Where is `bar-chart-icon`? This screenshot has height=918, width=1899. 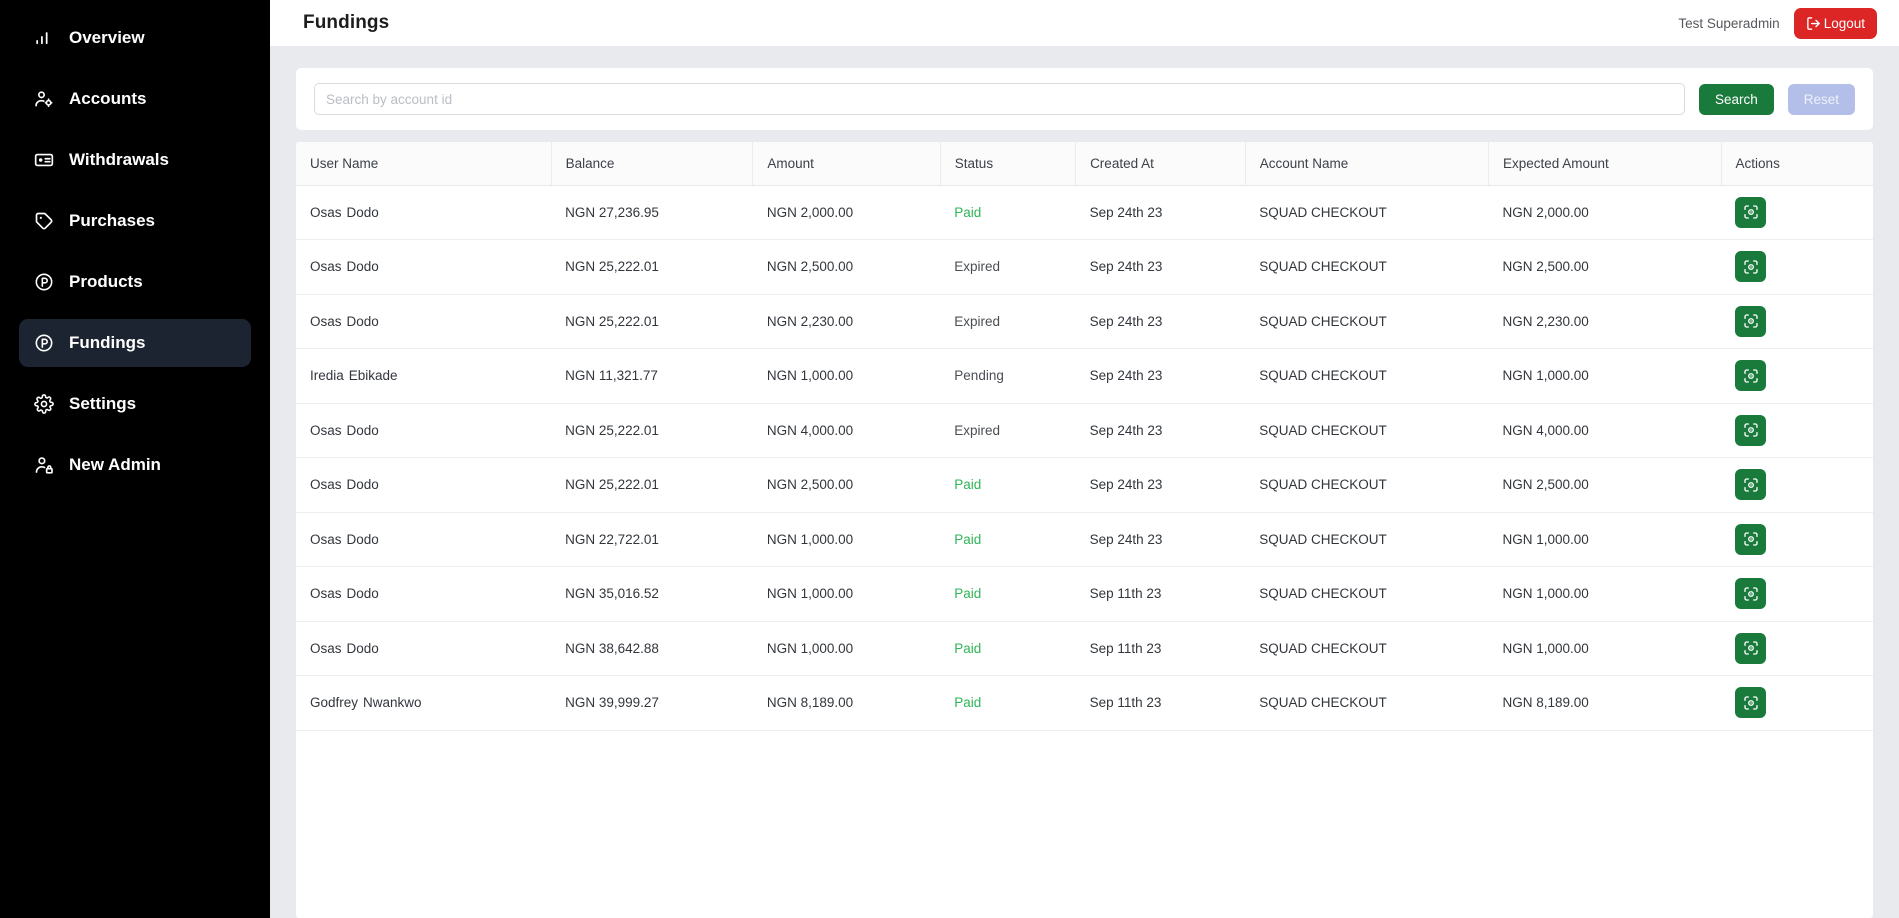
bar-chart-icon is located at coordinates (43, 38).